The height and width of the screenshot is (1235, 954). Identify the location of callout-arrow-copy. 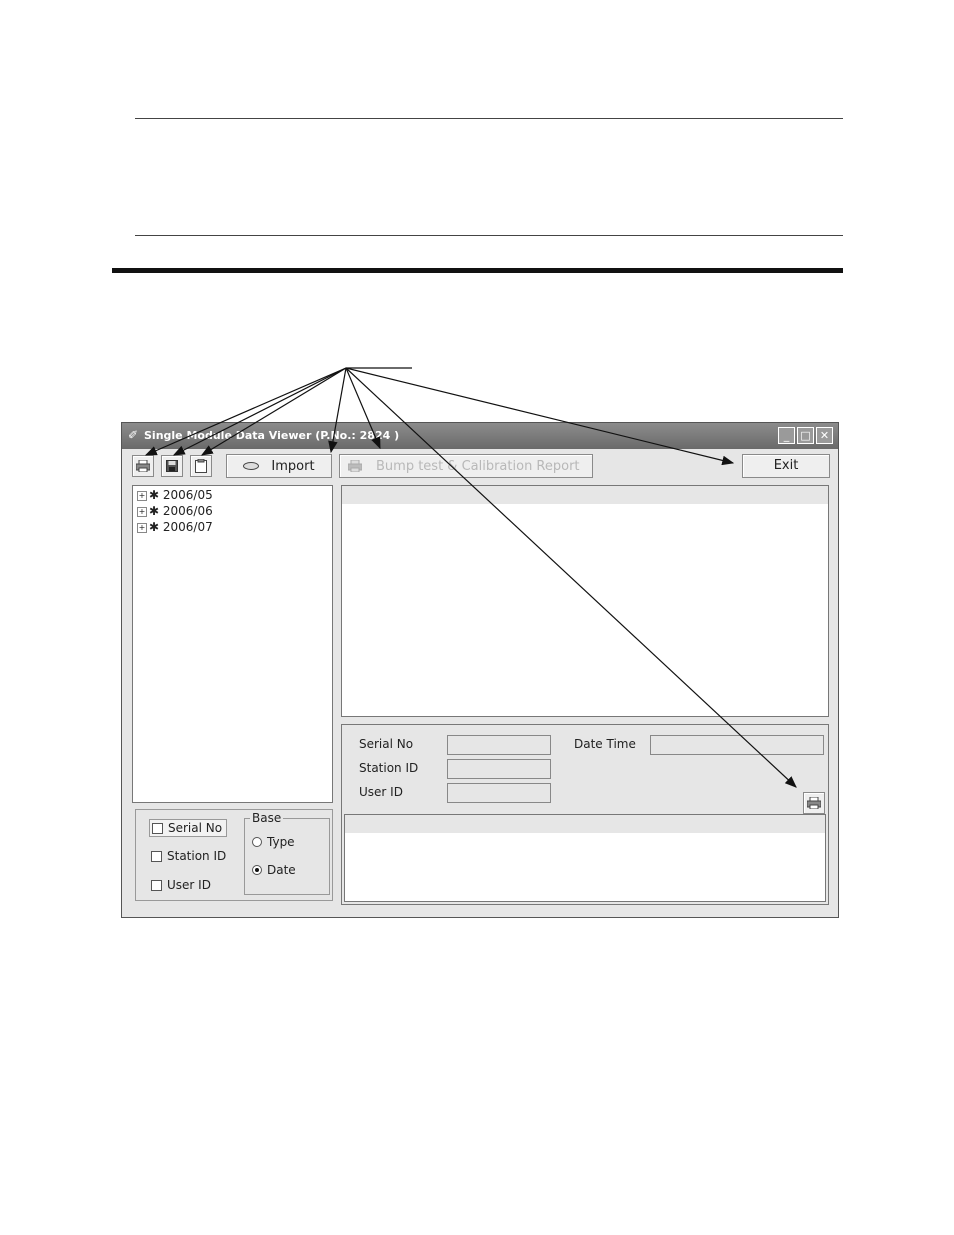
(273, 411).